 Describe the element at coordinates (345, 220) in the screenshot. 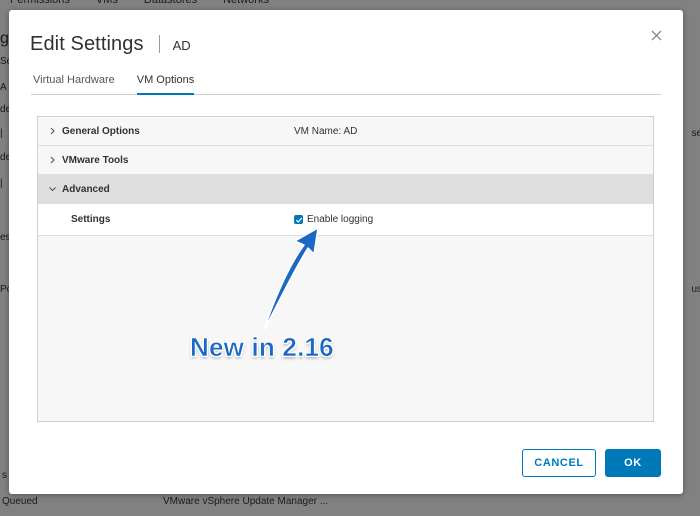

I see `advanced-settings-row: Settings Enable logging` at that location.